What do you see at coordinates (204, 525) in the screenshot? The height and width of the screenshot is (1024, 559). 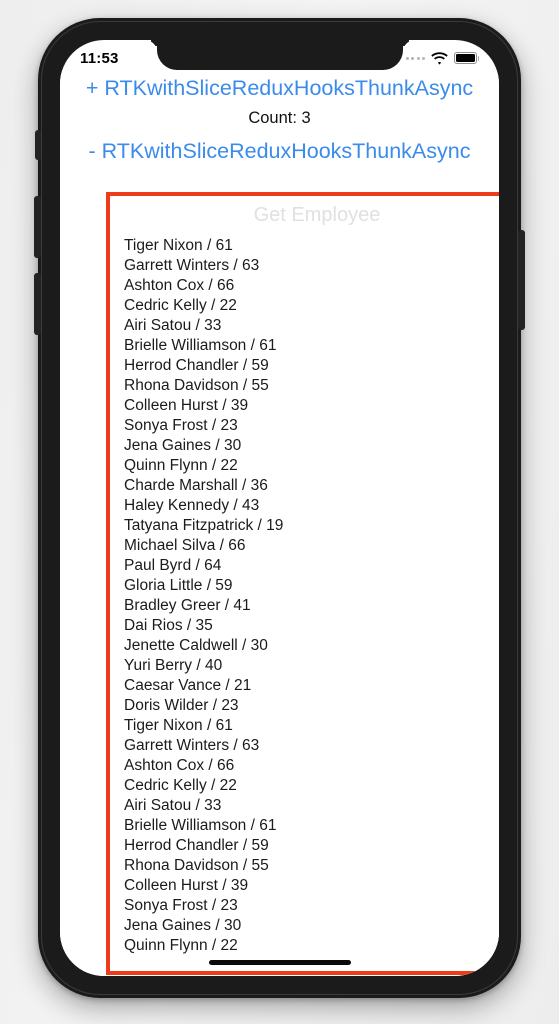 I see `list-item: Tatyana Fitzpatrick / 19` at bounding box center [204, 525].